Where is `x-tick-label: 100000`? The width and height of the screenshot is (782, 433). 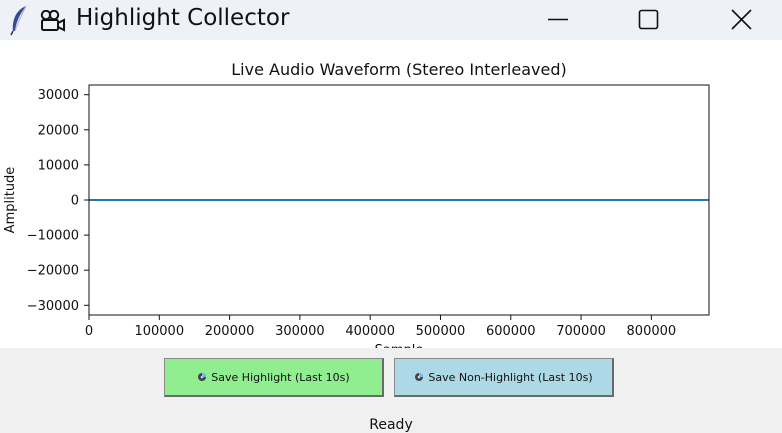 x-tick-label: 100000 is located at coordinates (159, 331).